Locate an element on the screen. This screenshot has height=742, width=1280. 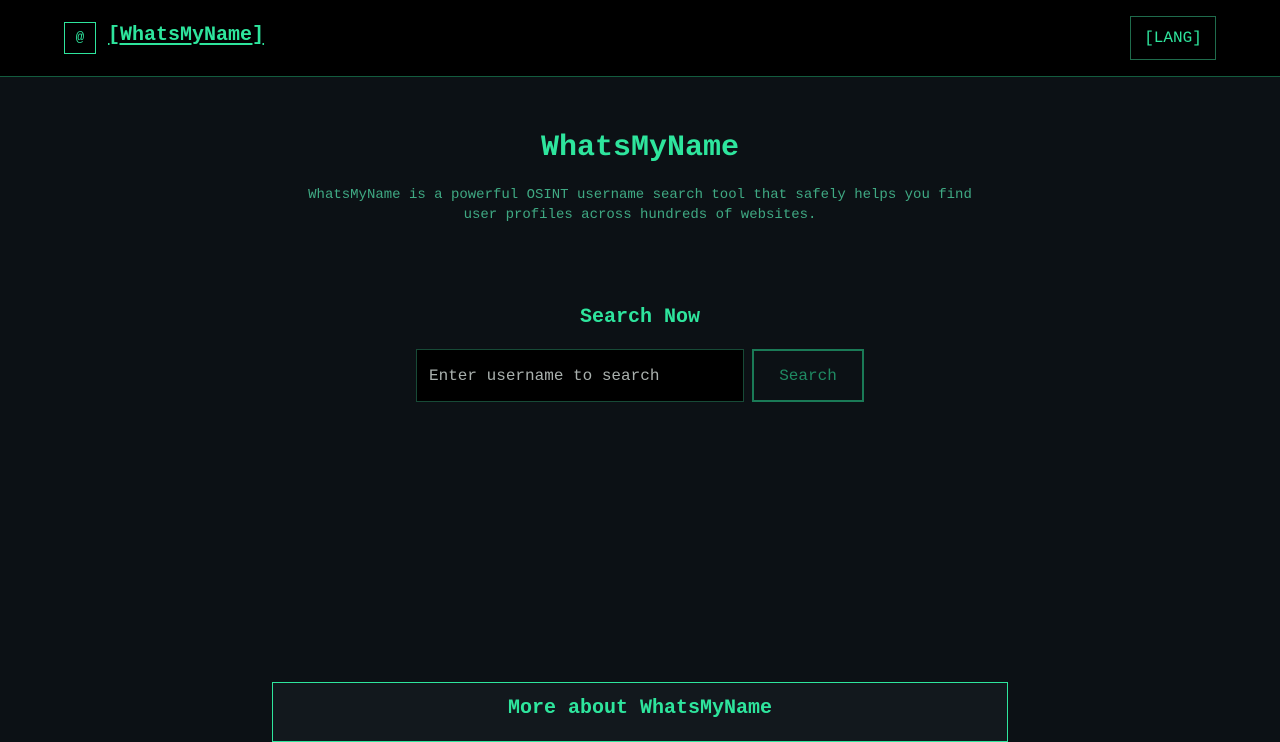
at-sign-logo-icon: @ is located at coordinates (80, 38).